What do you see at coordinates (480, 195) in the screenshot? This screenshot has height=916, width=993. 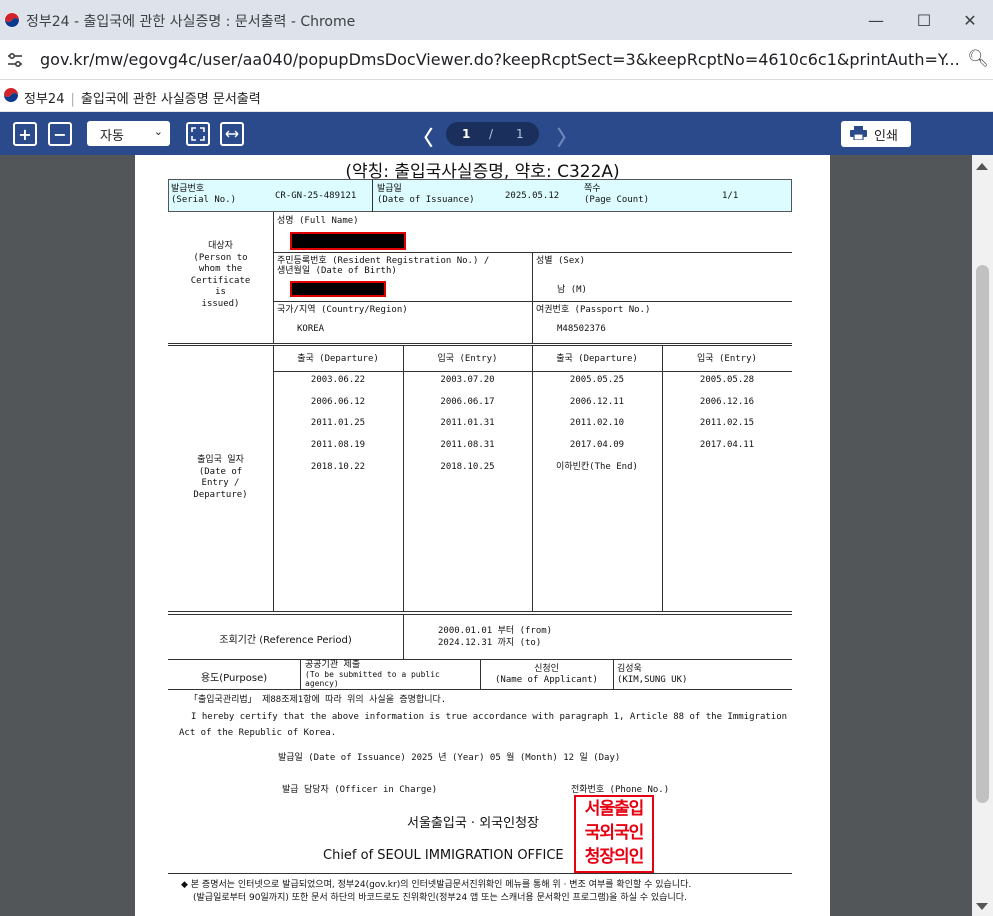 I see `serial-row` at bounding box center [480, 195].